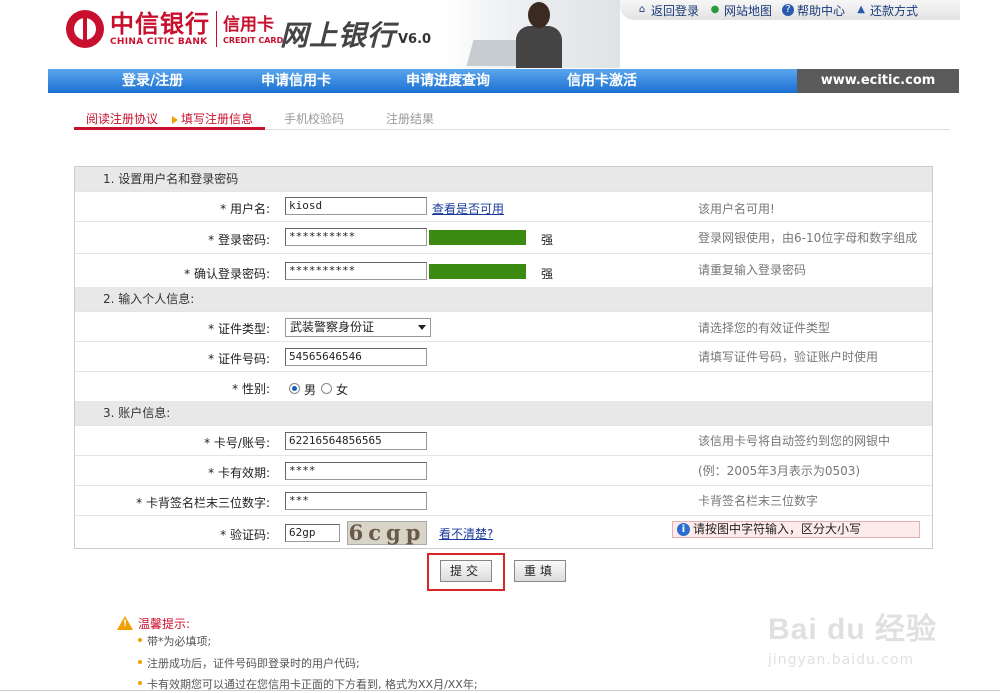 Image resolution: width=1000 pixels, height=693 pixels. Describe the element at coordinates (466, 571) in the screenshot. I see `submit-button: 提交` at that location.